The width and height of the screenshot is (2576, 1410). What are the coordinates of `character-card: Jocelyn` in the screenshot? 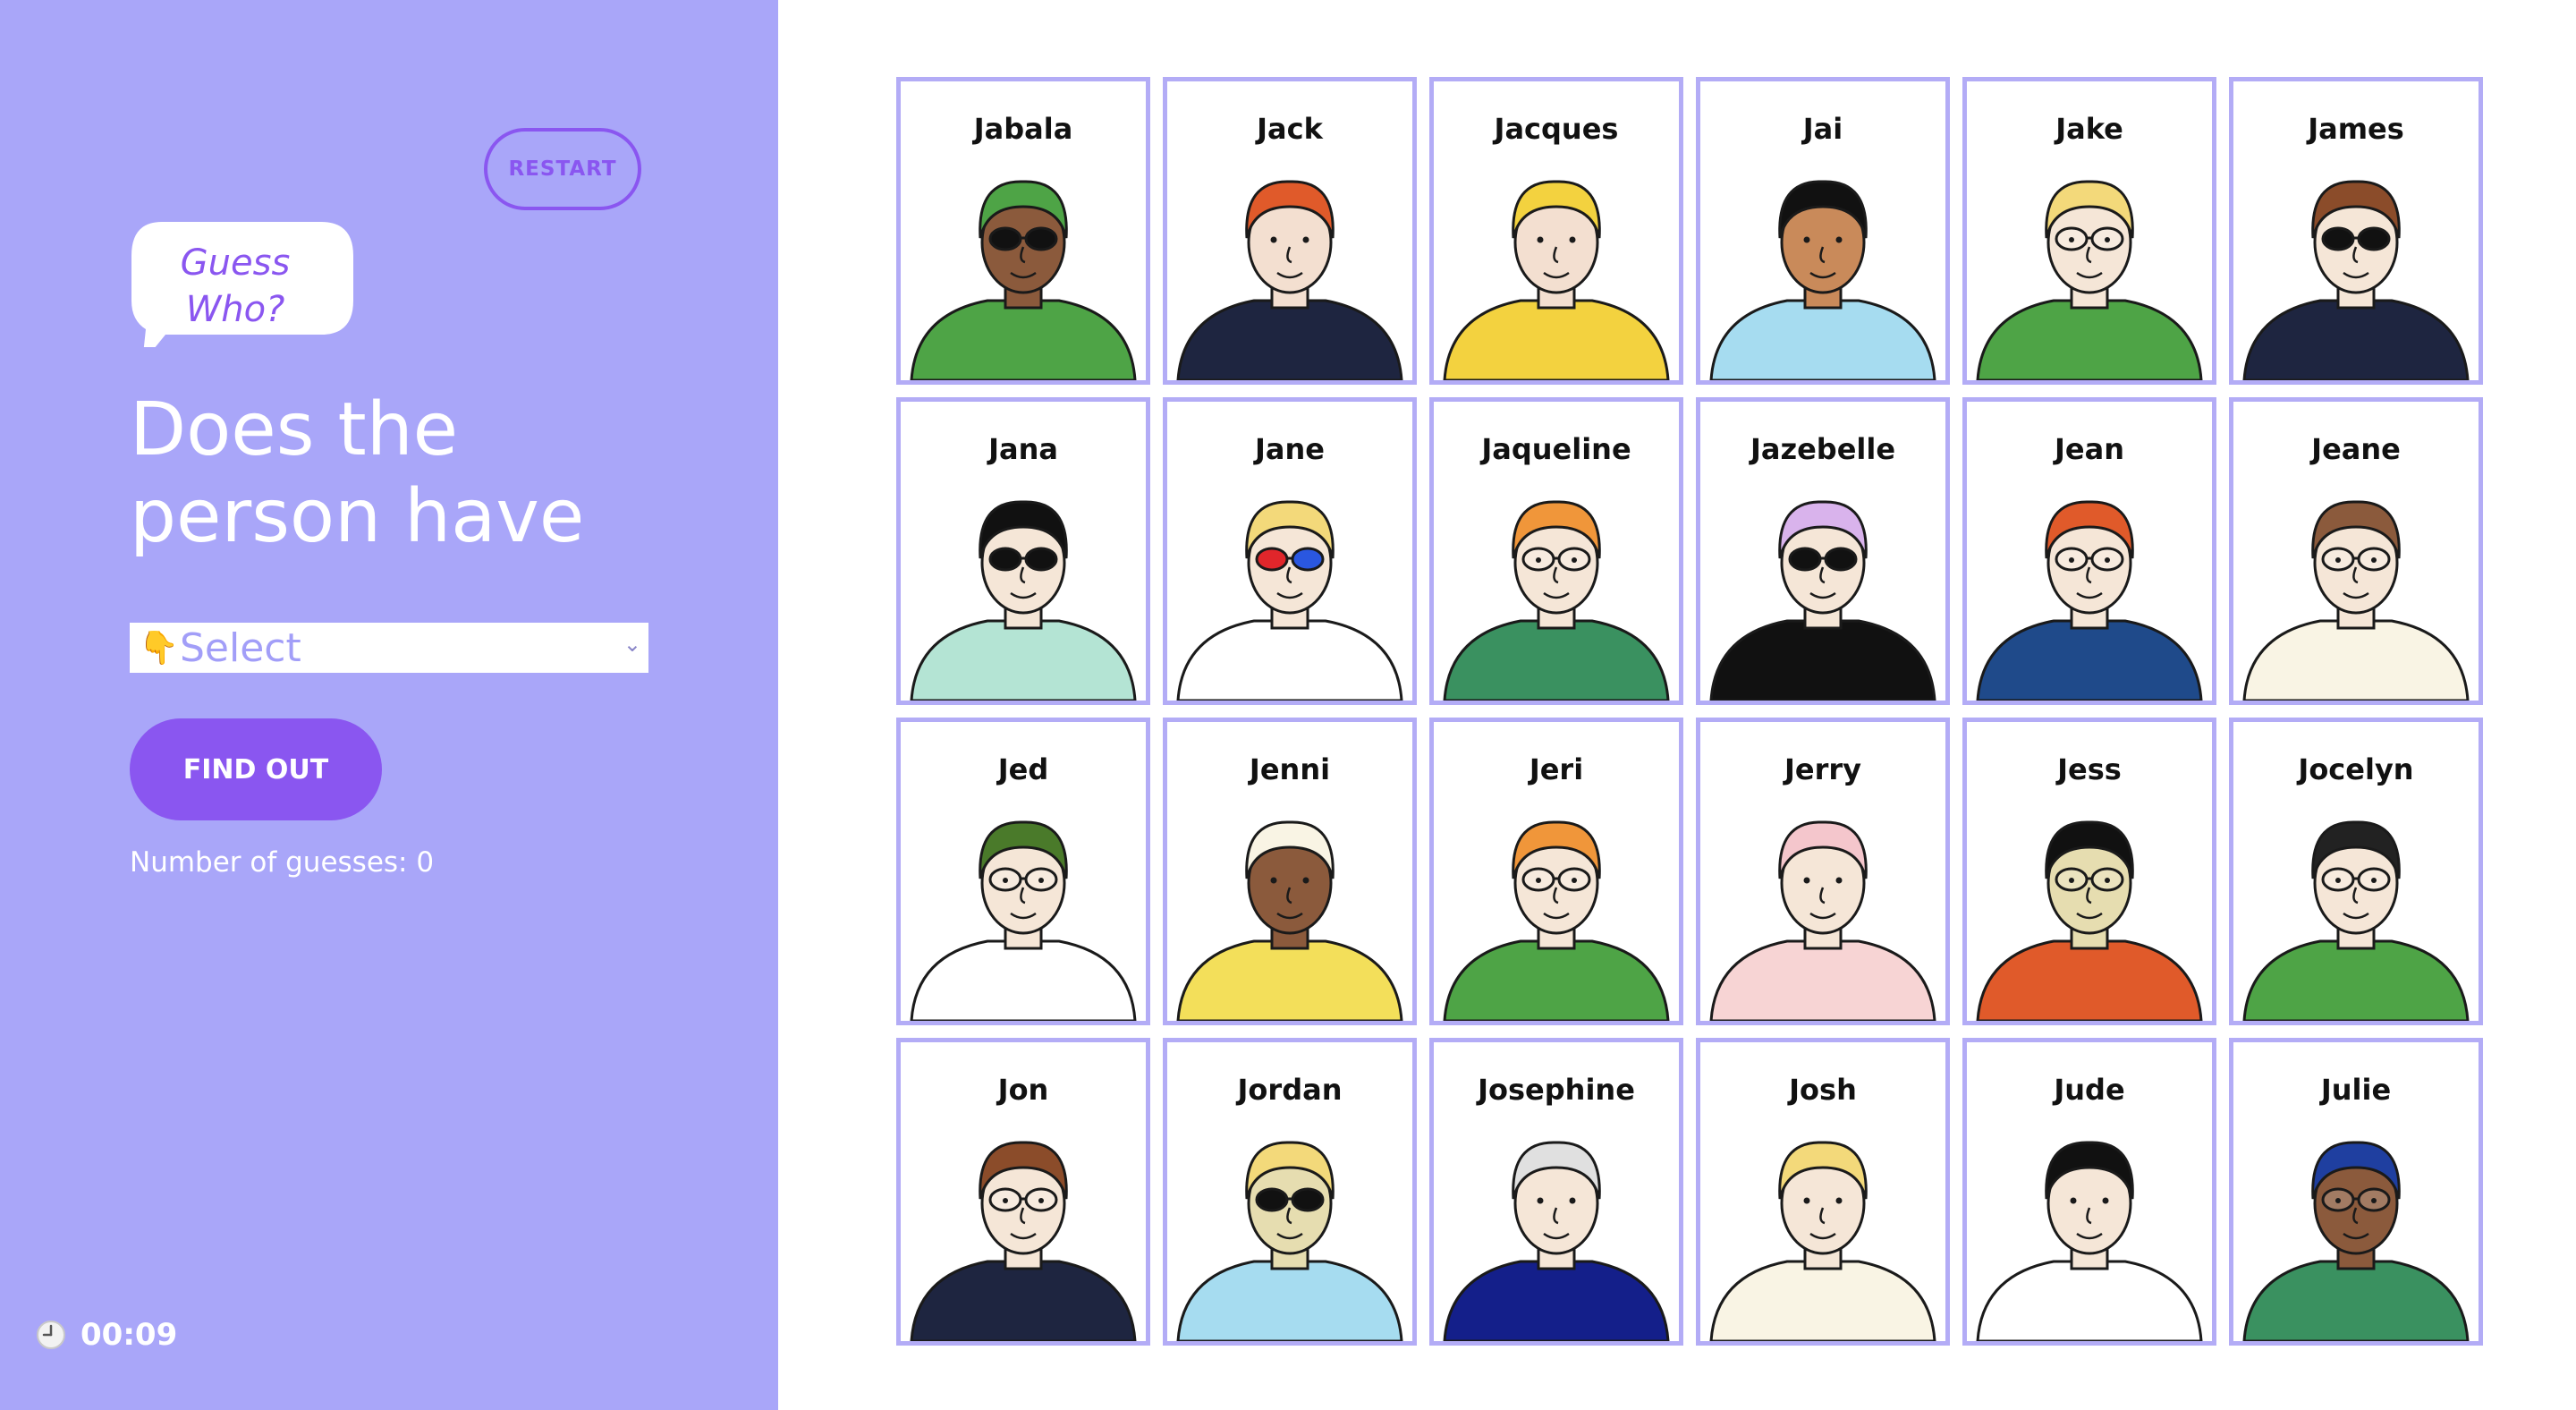 It's located at (2356, 872).